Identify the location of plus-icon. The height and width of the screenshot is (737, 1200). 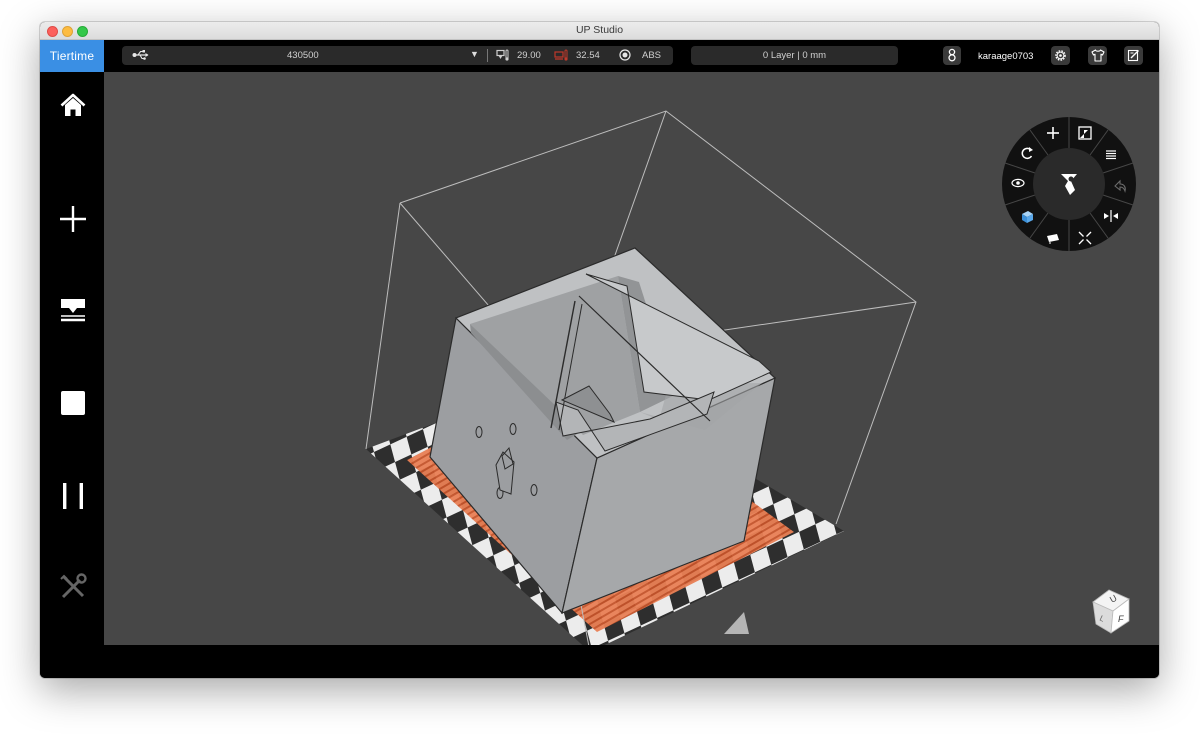
(73, 219).